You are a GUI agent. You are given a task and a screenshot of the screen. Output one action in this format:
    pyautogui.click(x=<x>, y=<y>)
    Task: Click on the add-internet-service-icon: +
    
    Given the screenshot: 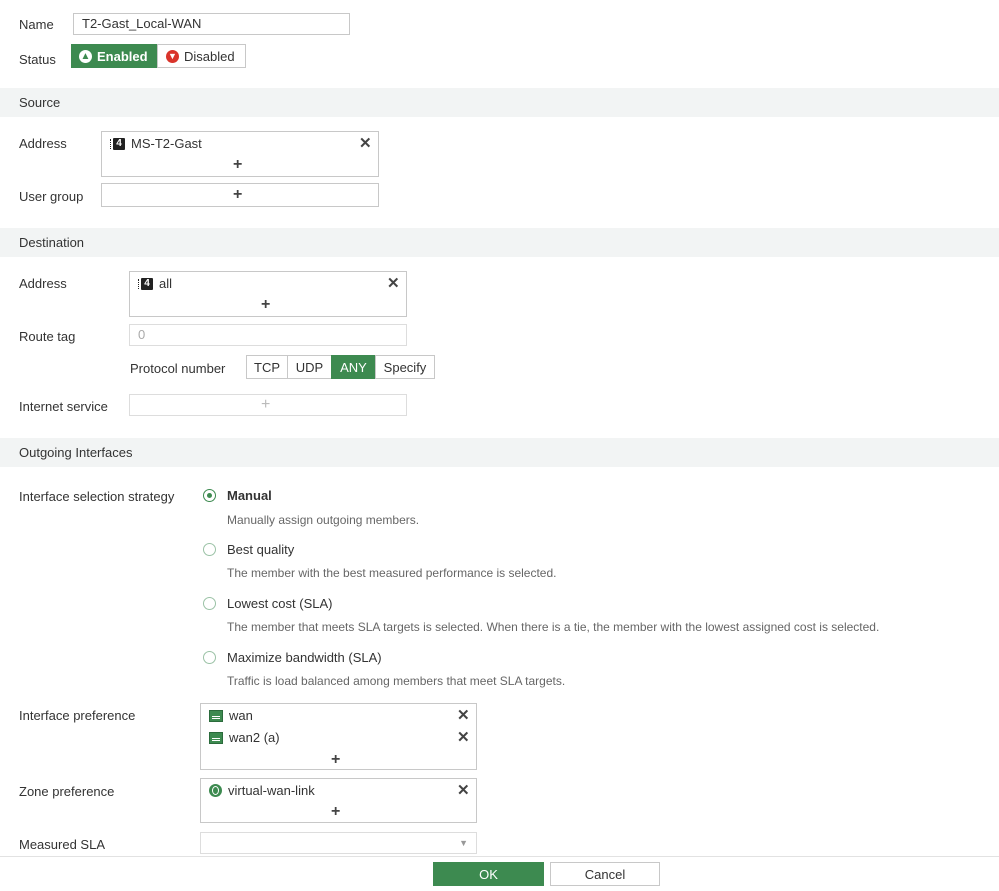 What is the action you would take?
    pyautogui.click(x=265, y=405)
    